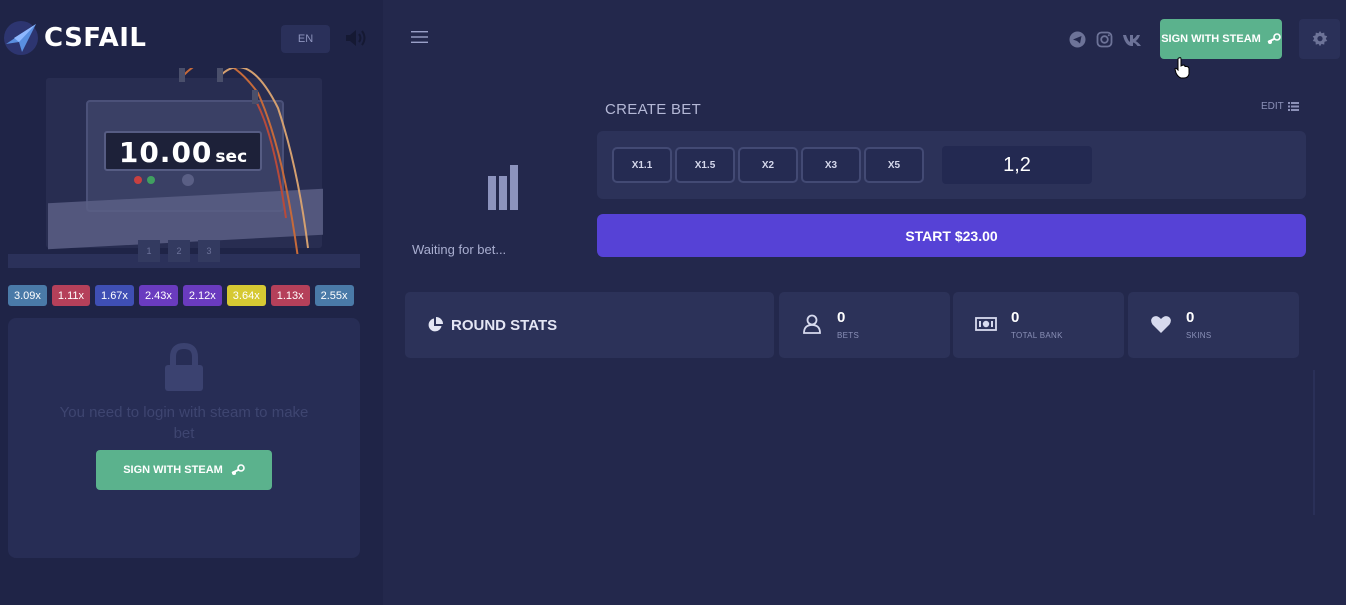  I want to click on settings-button, so click(1319, 39).